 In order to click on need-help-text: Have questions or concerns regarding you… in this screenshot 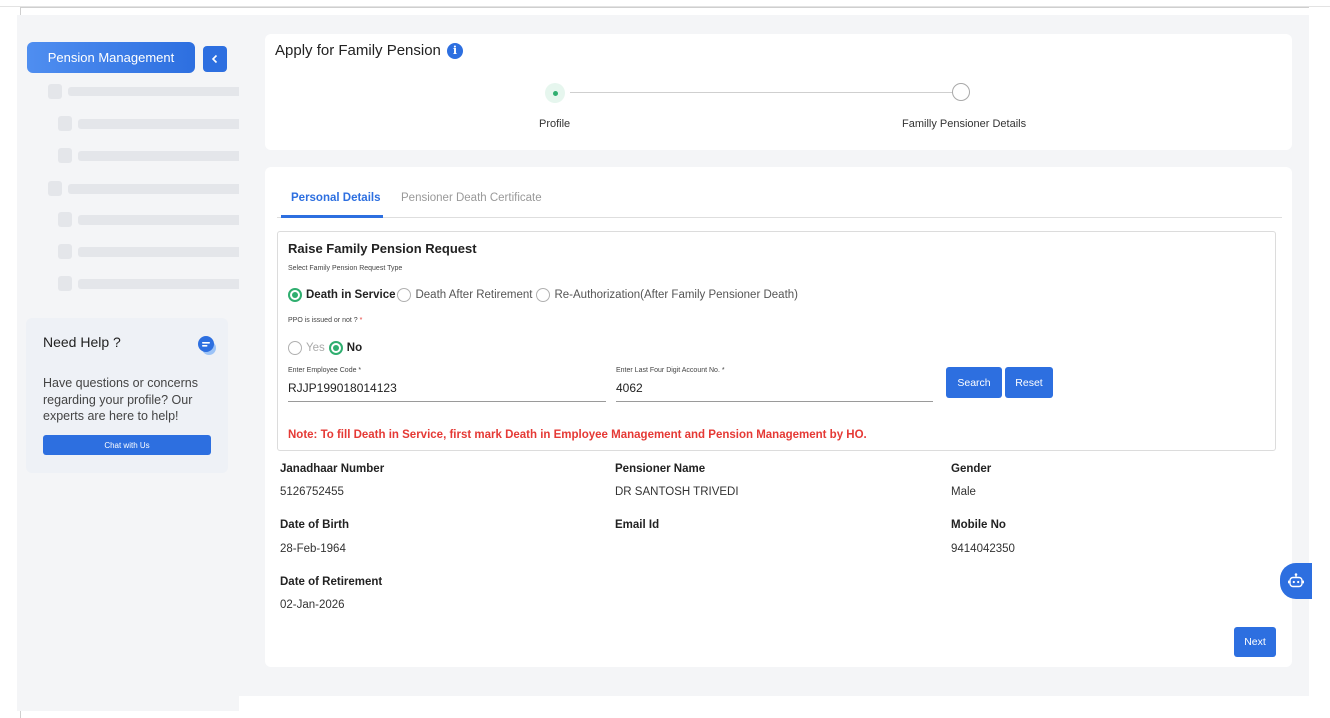, I will do `click(120, 399)`.